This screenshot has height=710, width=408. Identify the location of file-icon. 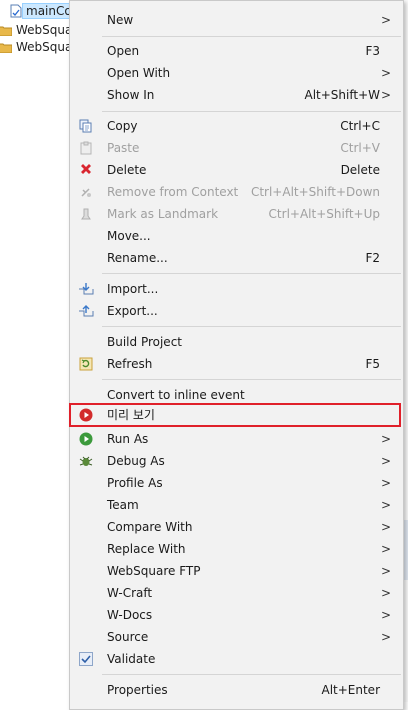
(16, 11).